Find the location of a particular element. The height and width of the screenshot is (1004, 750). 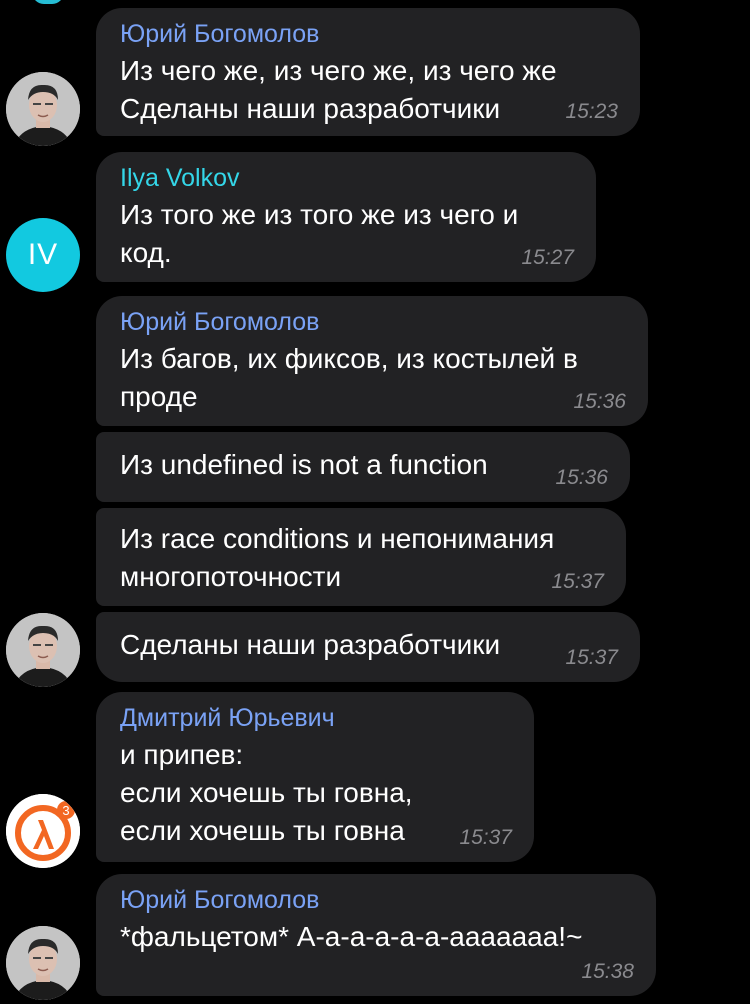

message-bubble: Из undefined is not a function 15:36 is located at coordinates (363, 467).